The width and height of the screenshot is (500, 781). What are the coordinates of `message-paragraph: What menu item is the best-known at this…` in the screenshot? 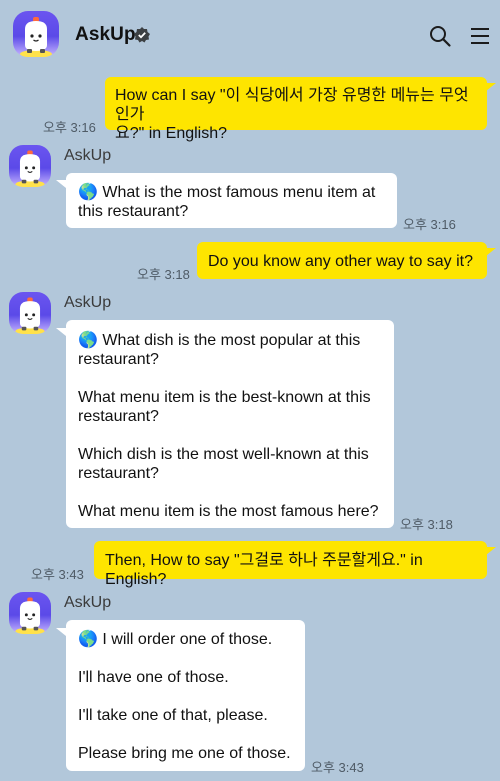 It's located at (224, 407).